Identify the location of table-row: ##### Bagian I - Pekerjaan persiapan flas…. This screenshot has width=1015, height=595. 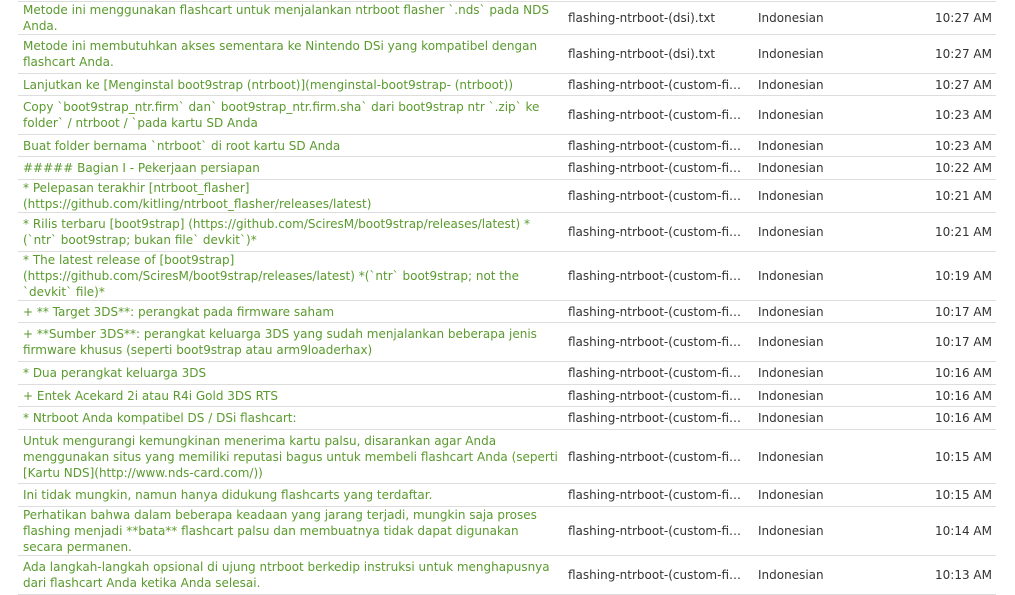
(507, 168).